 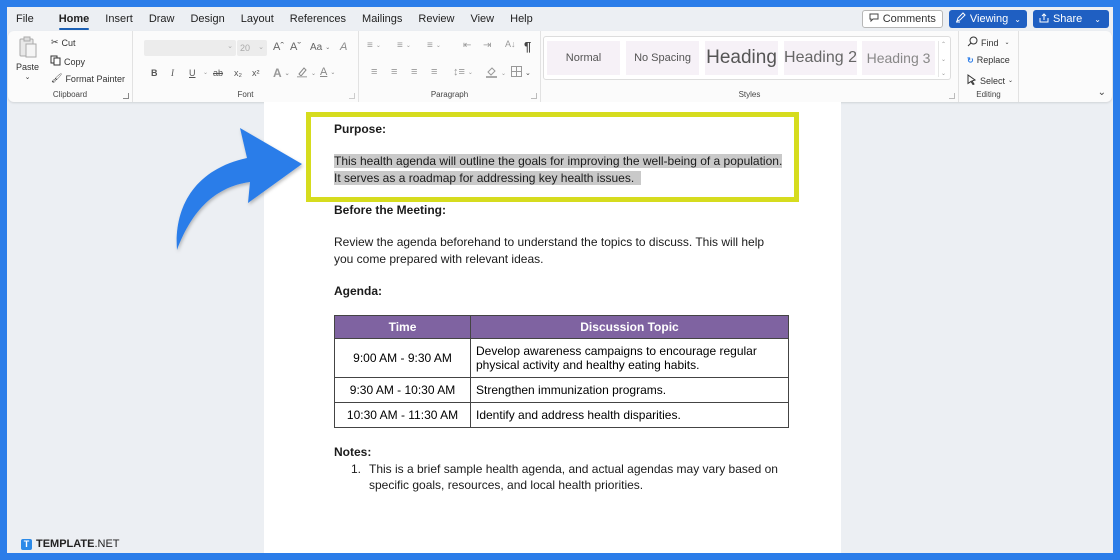 I want to click on template-logo-icon: T, so click(x=26, y=544).